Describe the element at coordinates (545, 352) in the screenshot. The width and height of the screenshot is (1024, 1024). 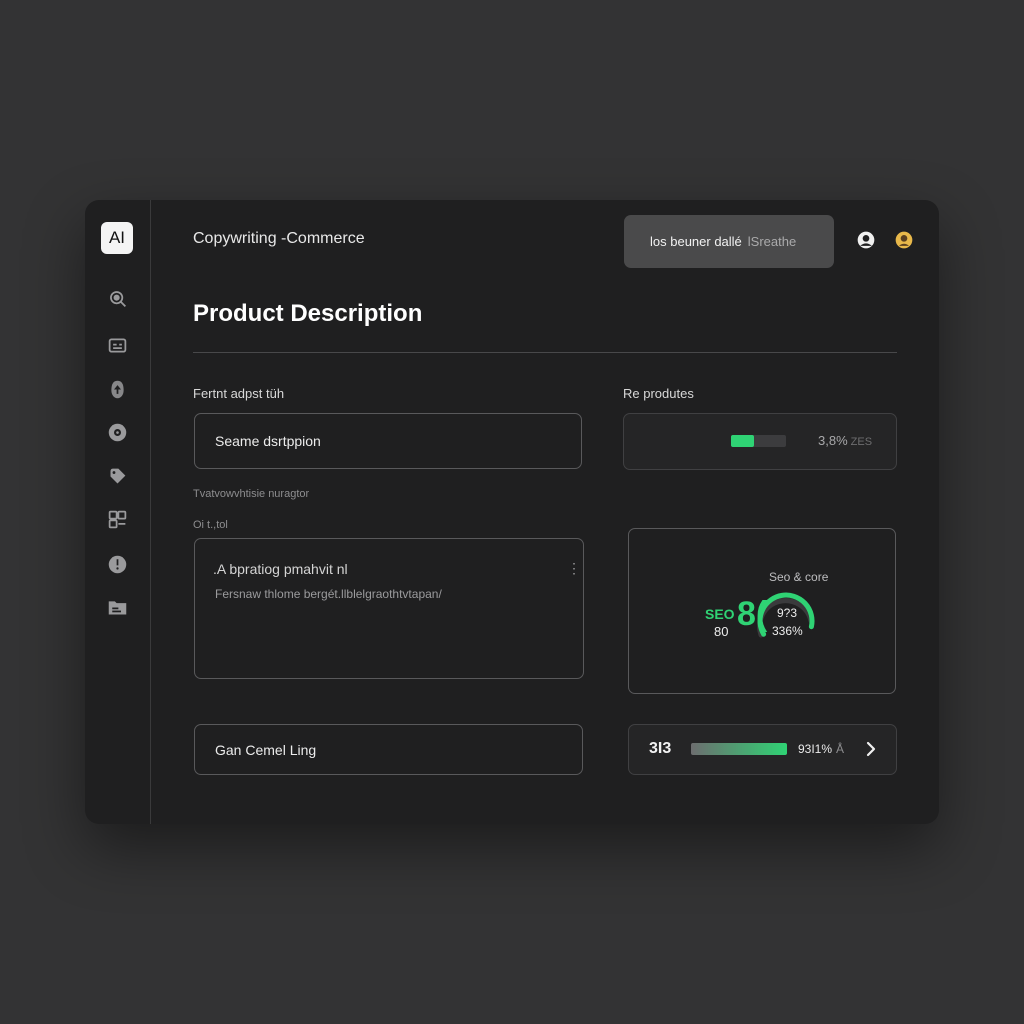
I see `divider` at that location.